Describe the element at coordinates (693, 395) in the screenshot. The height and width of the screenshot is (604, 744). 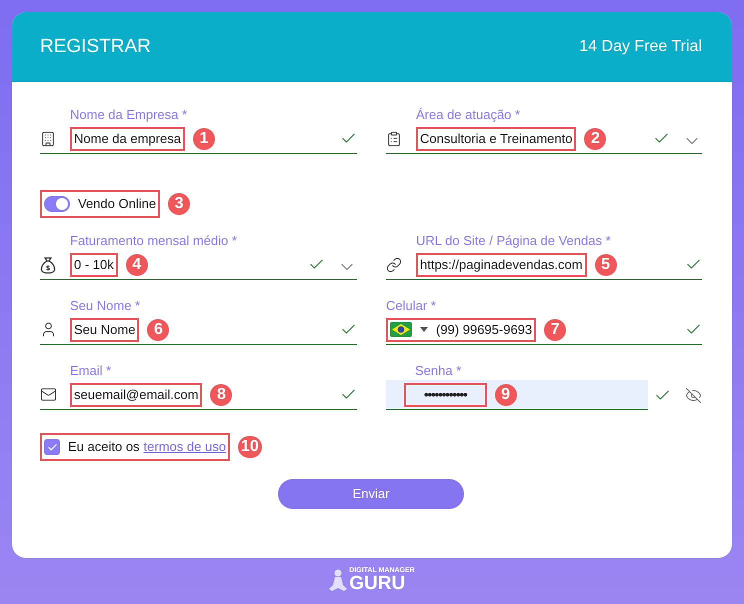
I see `hidden-eye-icon` at that location.